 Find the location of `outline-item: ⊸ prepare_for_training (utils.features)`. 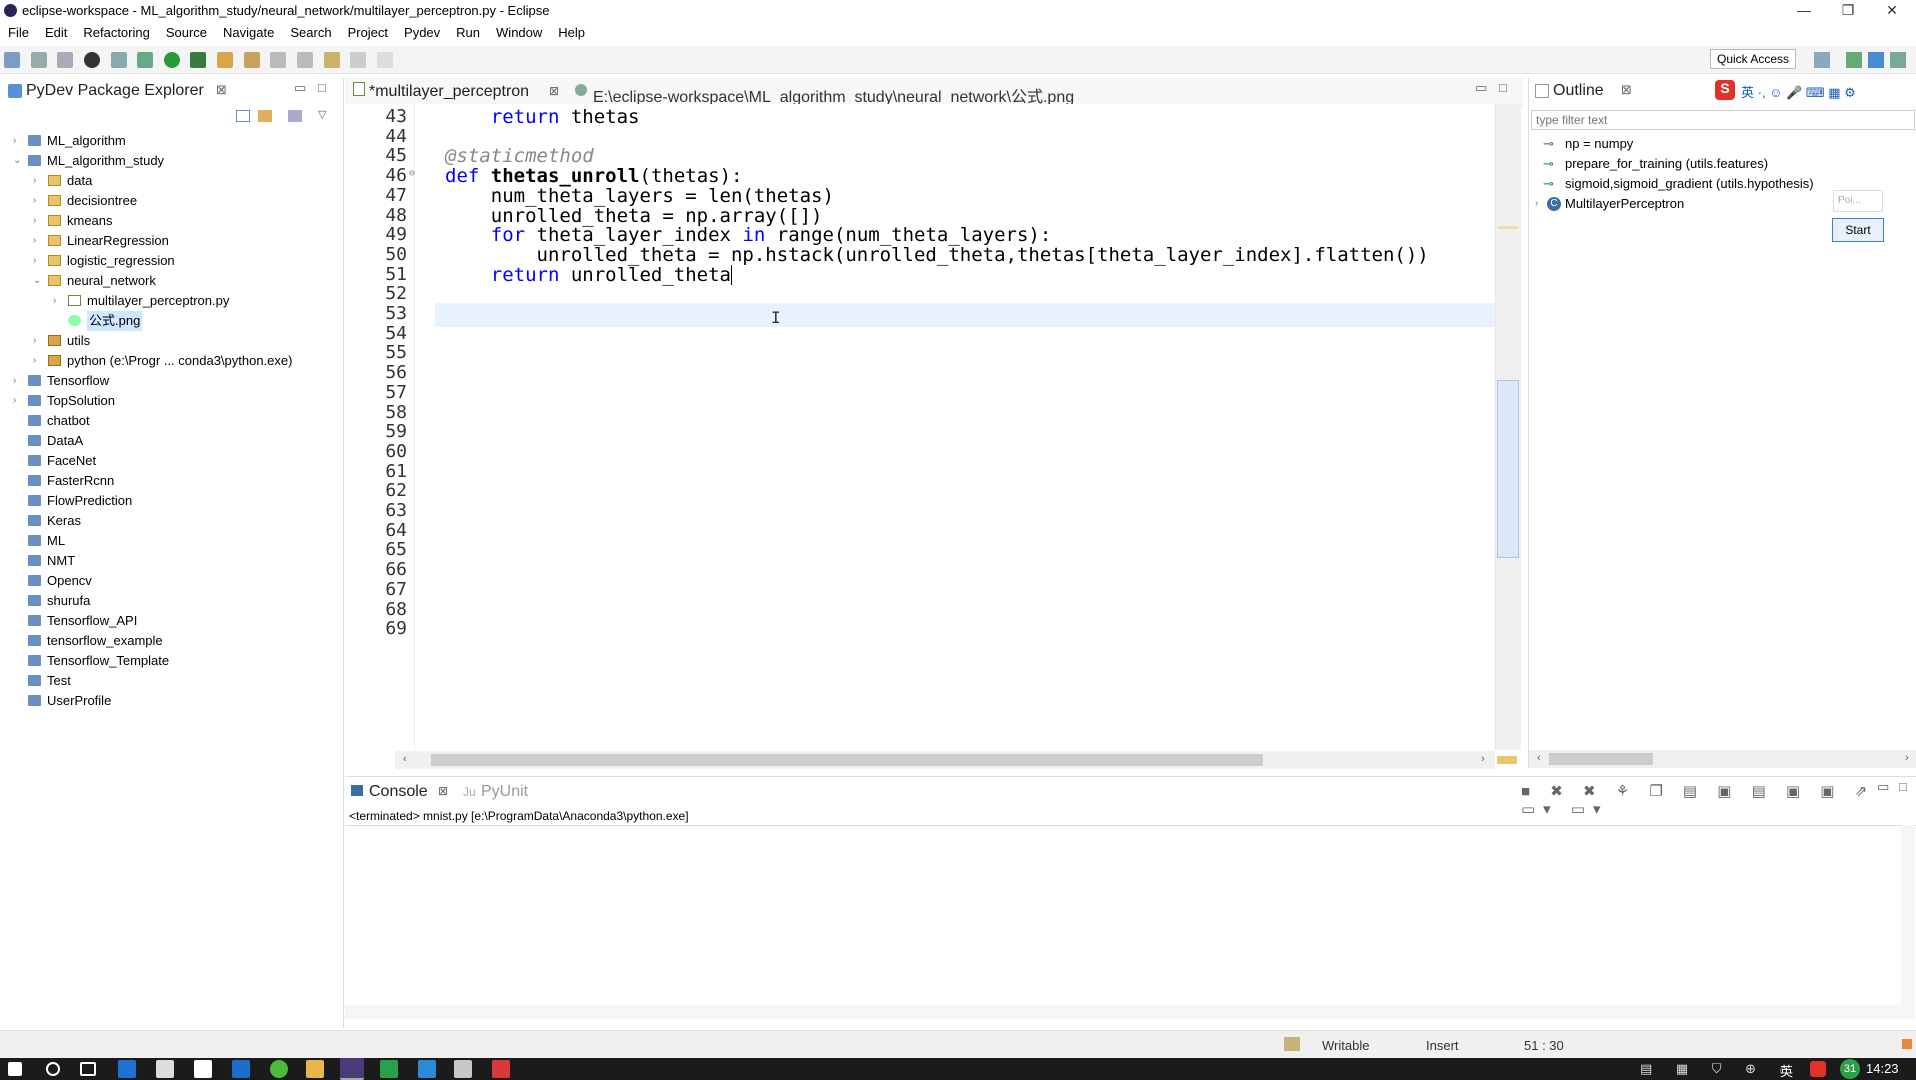

outline-item: ⊸ prepare_for_training (utils.features) is located at coordinates (1728, 164).